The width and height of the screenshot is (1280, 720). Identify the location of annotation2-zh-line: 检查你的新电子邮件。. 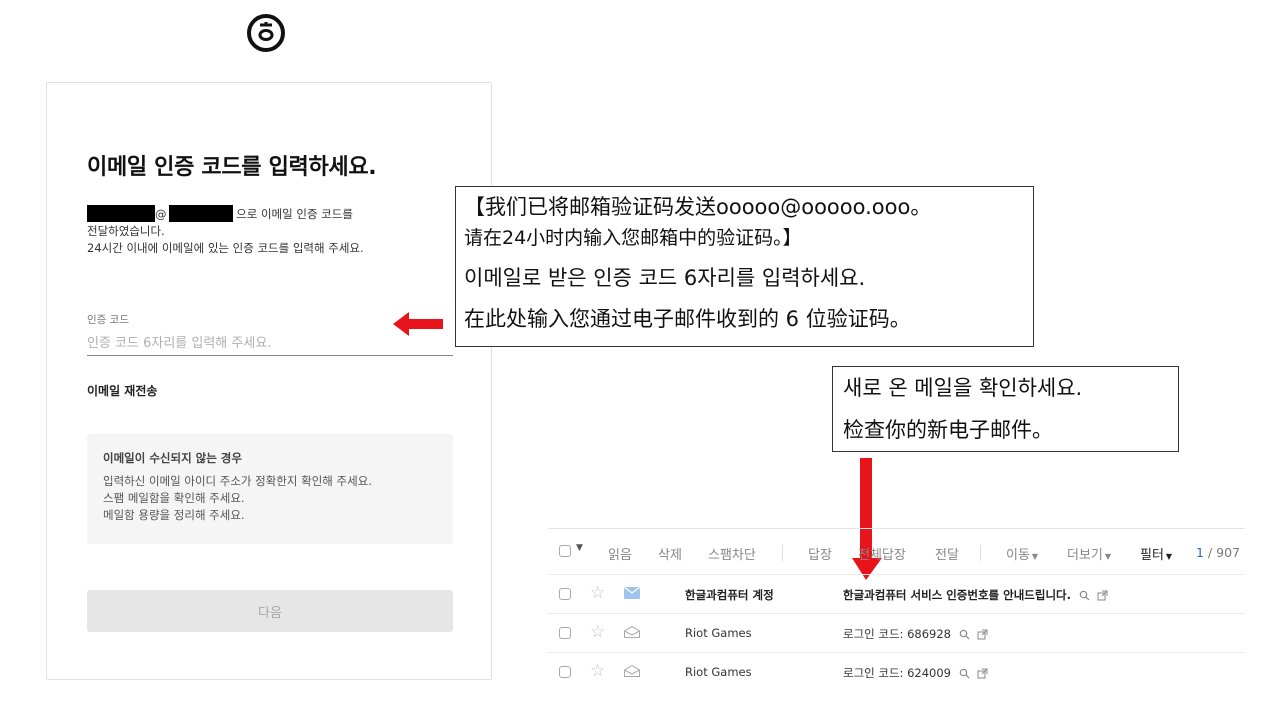
(948, 430).